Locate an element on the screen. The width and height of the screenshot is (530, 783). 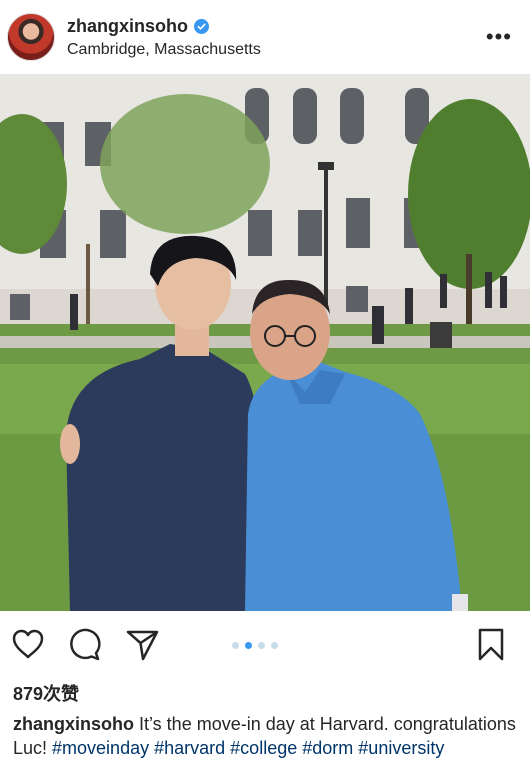
verified-badge-icon is located at coordinates (201, 26).